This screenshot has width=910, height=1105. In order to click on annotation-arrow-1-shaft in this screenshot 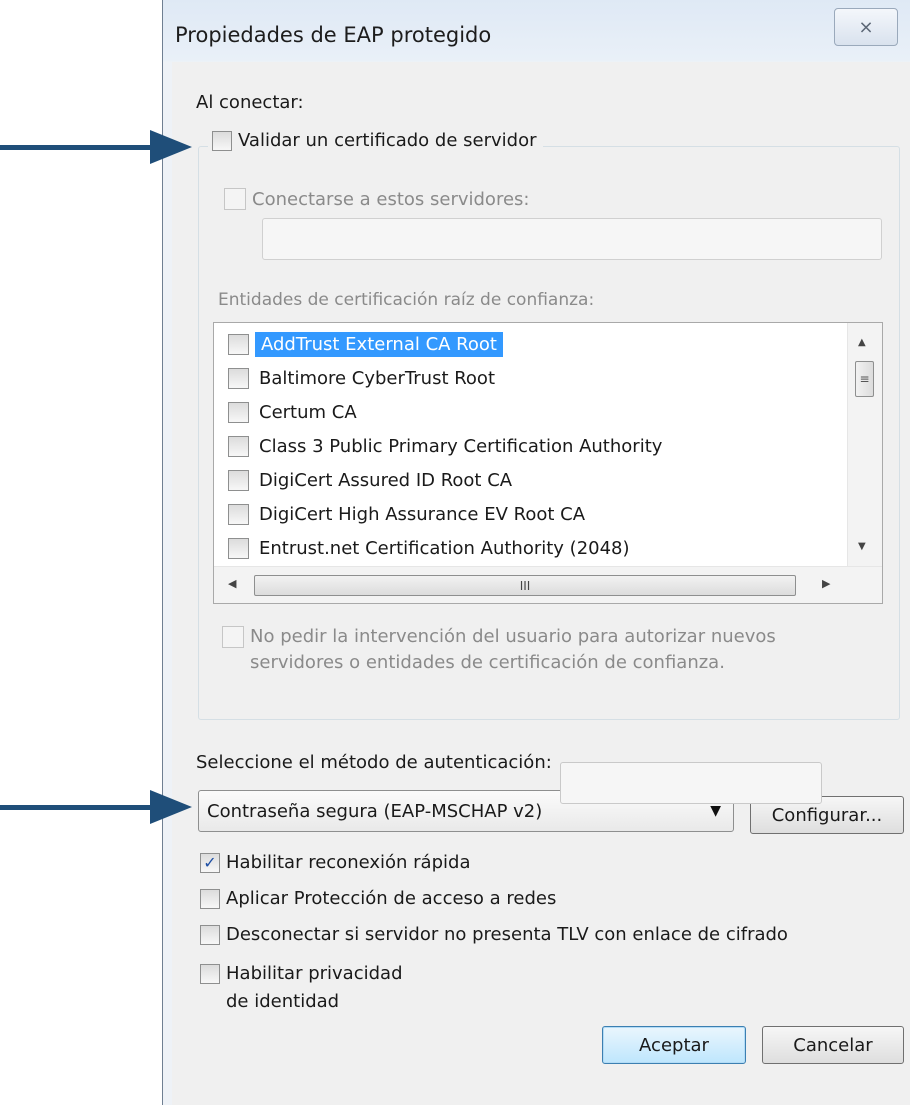, I will do `click(75, 147)`.